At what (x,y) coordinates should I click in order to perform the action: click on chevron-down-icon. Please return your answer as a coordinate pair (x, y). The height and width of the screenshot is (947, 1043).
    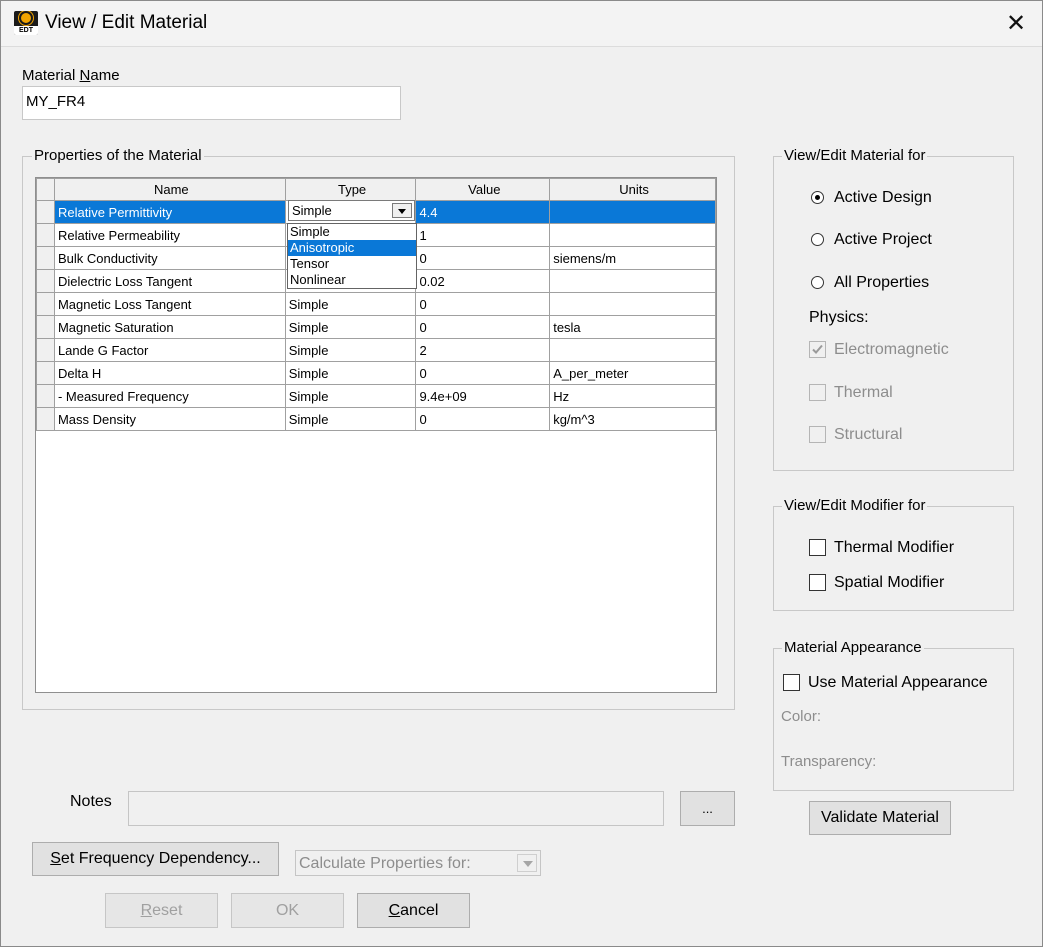
    Looking at the image, I should click on (402, 210).